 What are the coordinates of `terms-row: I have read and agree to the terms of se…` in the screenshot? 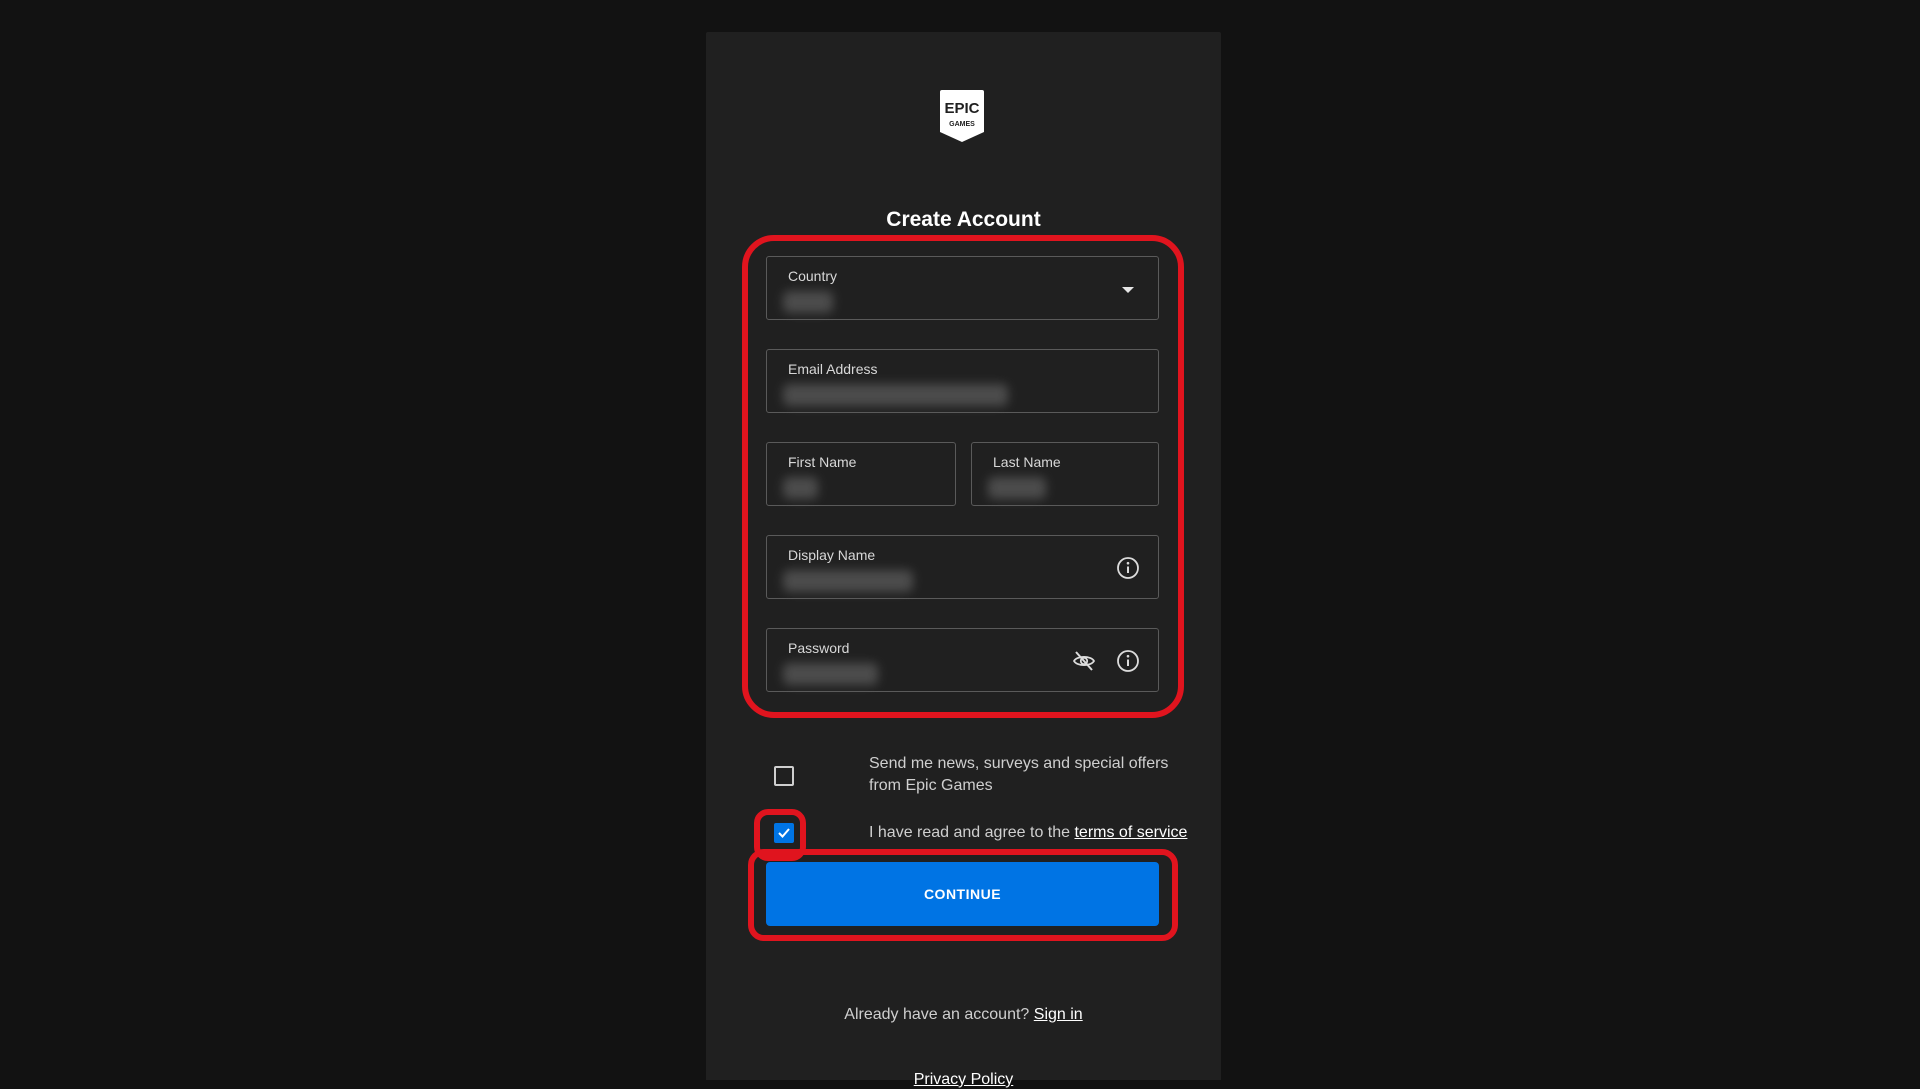 It's located at (976, 833).